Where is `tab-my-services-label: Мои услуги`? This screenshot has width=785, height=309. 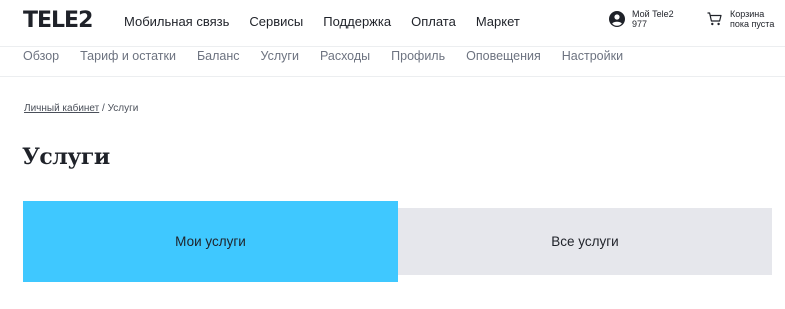 tab-my-services-label: Мои услуги is located at coordinates (210, 241).